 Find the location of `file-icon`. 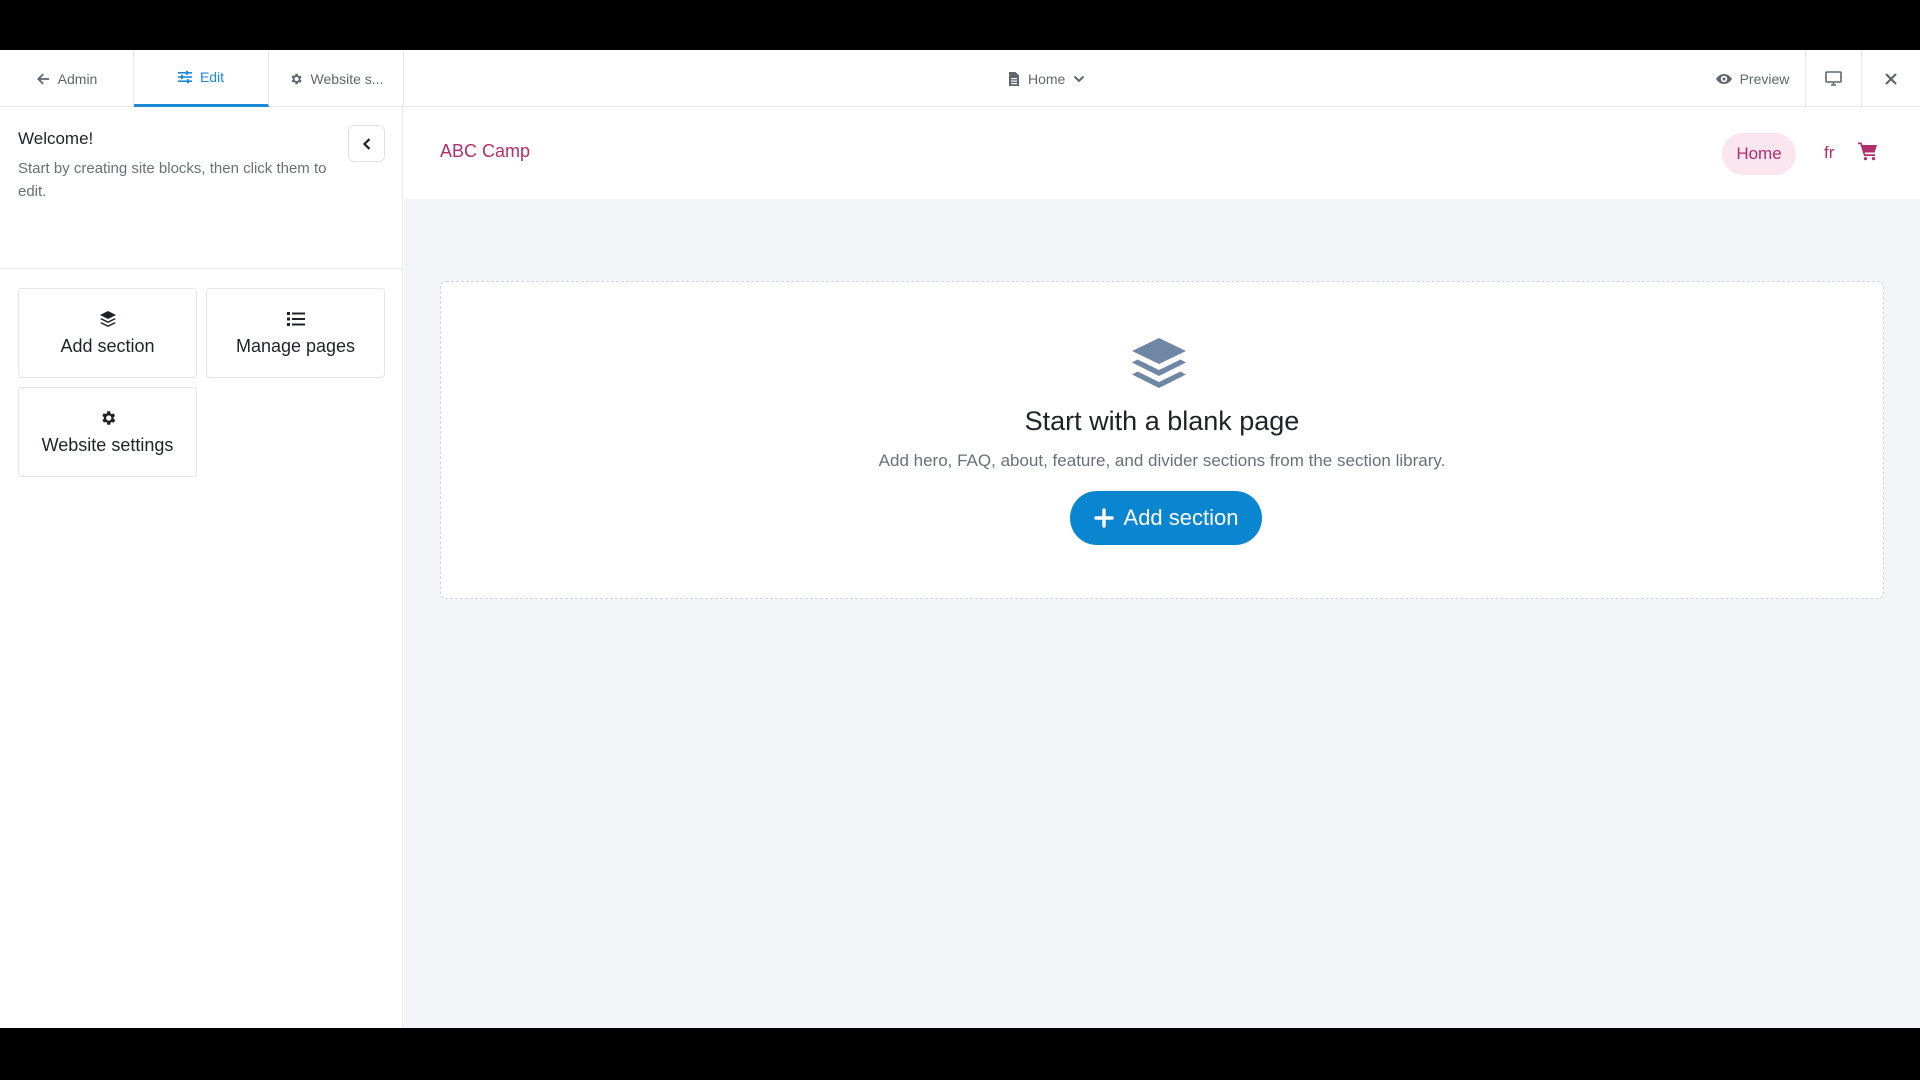

file-icon is located at coordinates (1014, 78).